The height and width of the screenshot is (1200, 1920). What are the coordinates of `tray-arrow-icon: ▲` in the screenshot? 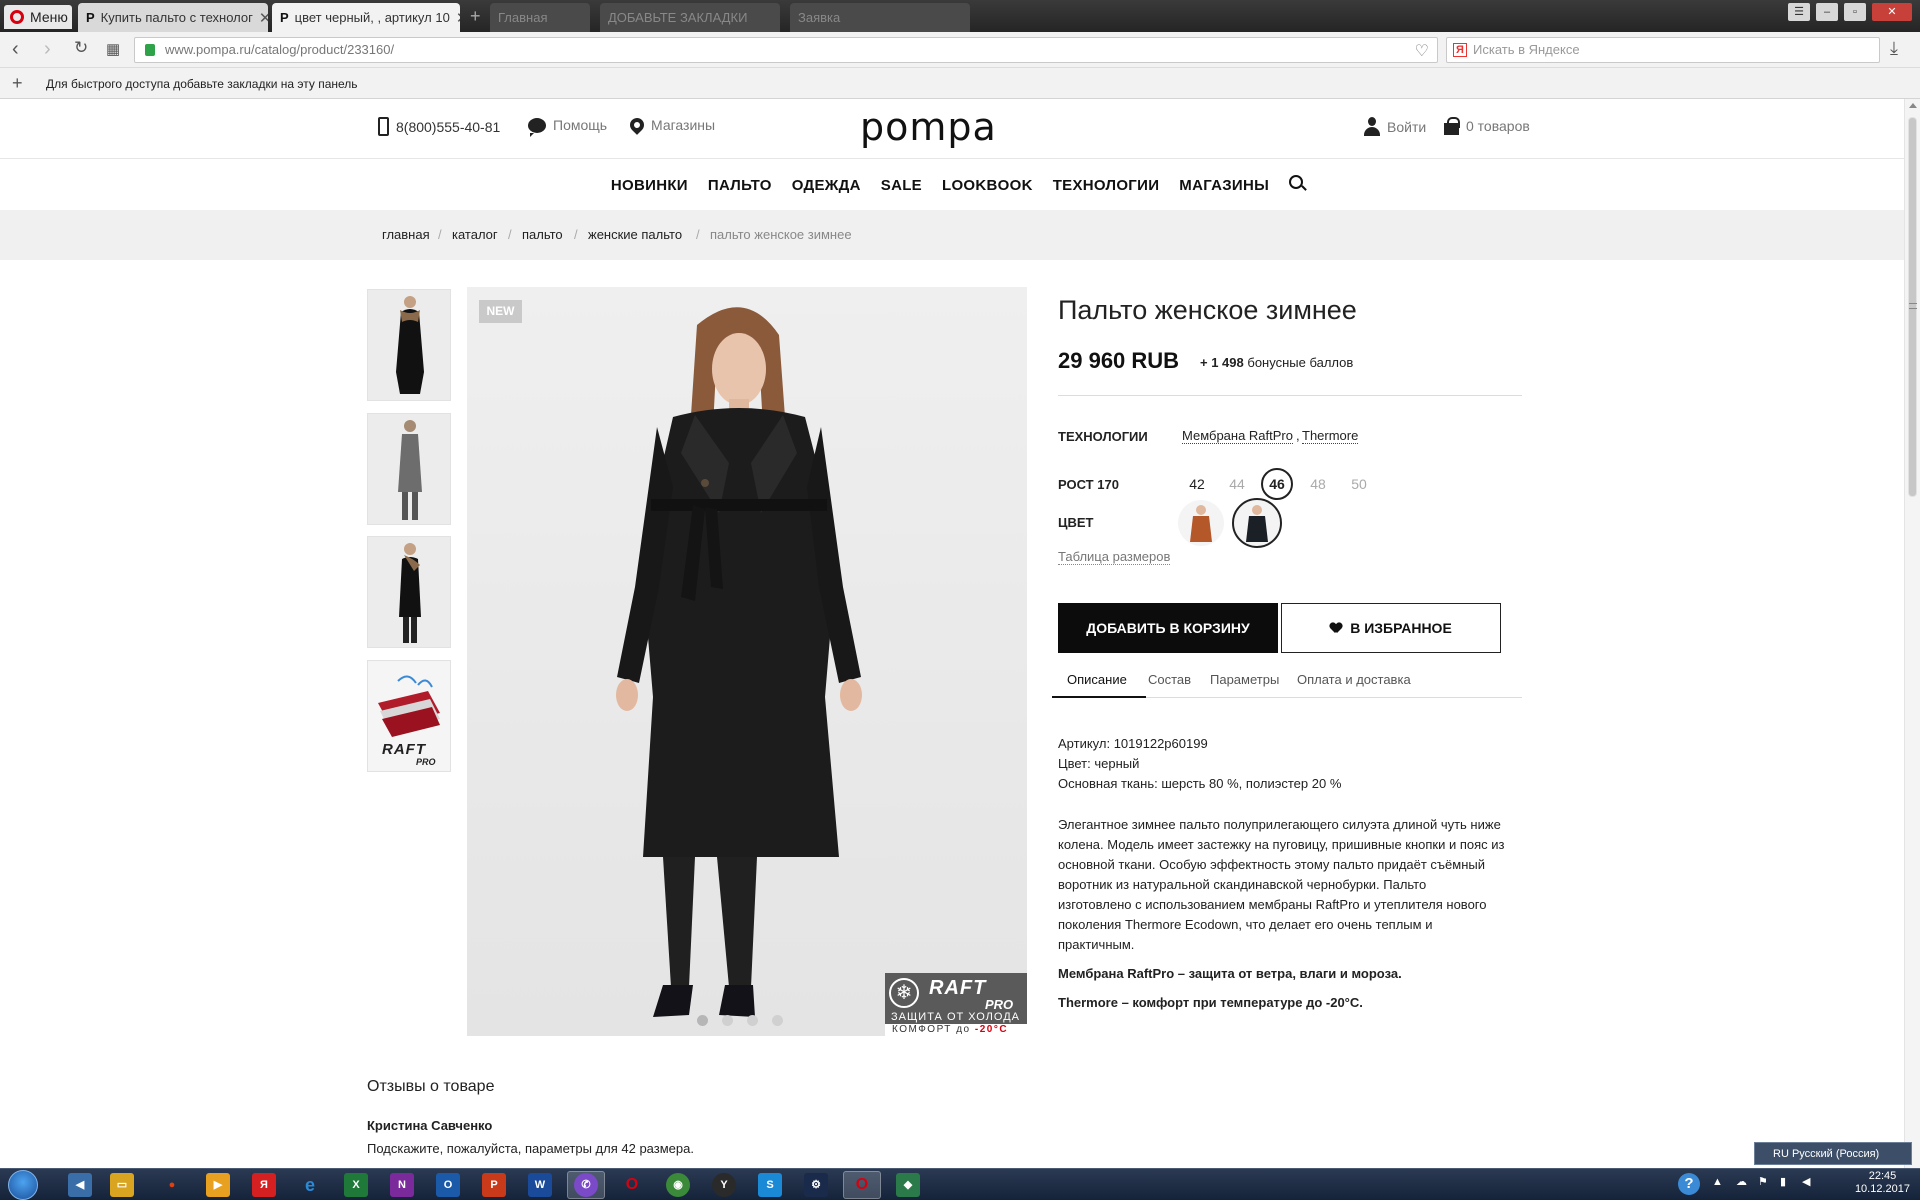 It's located at (1717, 1182).